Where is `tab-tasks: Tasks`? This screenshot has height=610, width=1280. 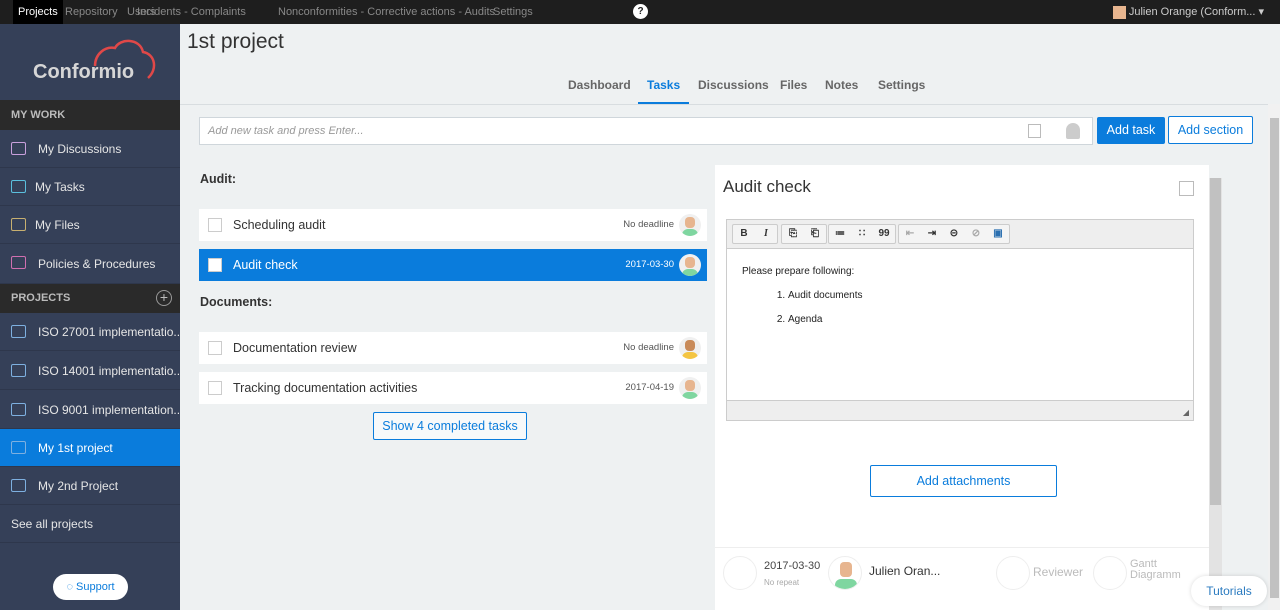 tab-tasks: Tasks is located at coordinates (664, 91).